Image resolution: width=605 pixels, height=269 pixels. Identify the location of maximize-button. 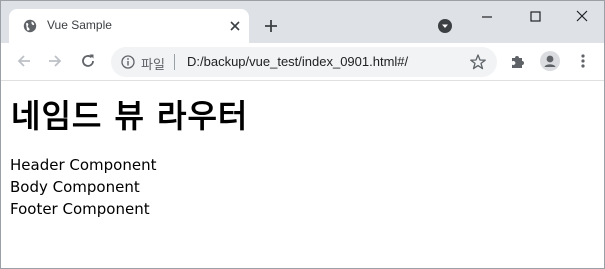
(535, 16).